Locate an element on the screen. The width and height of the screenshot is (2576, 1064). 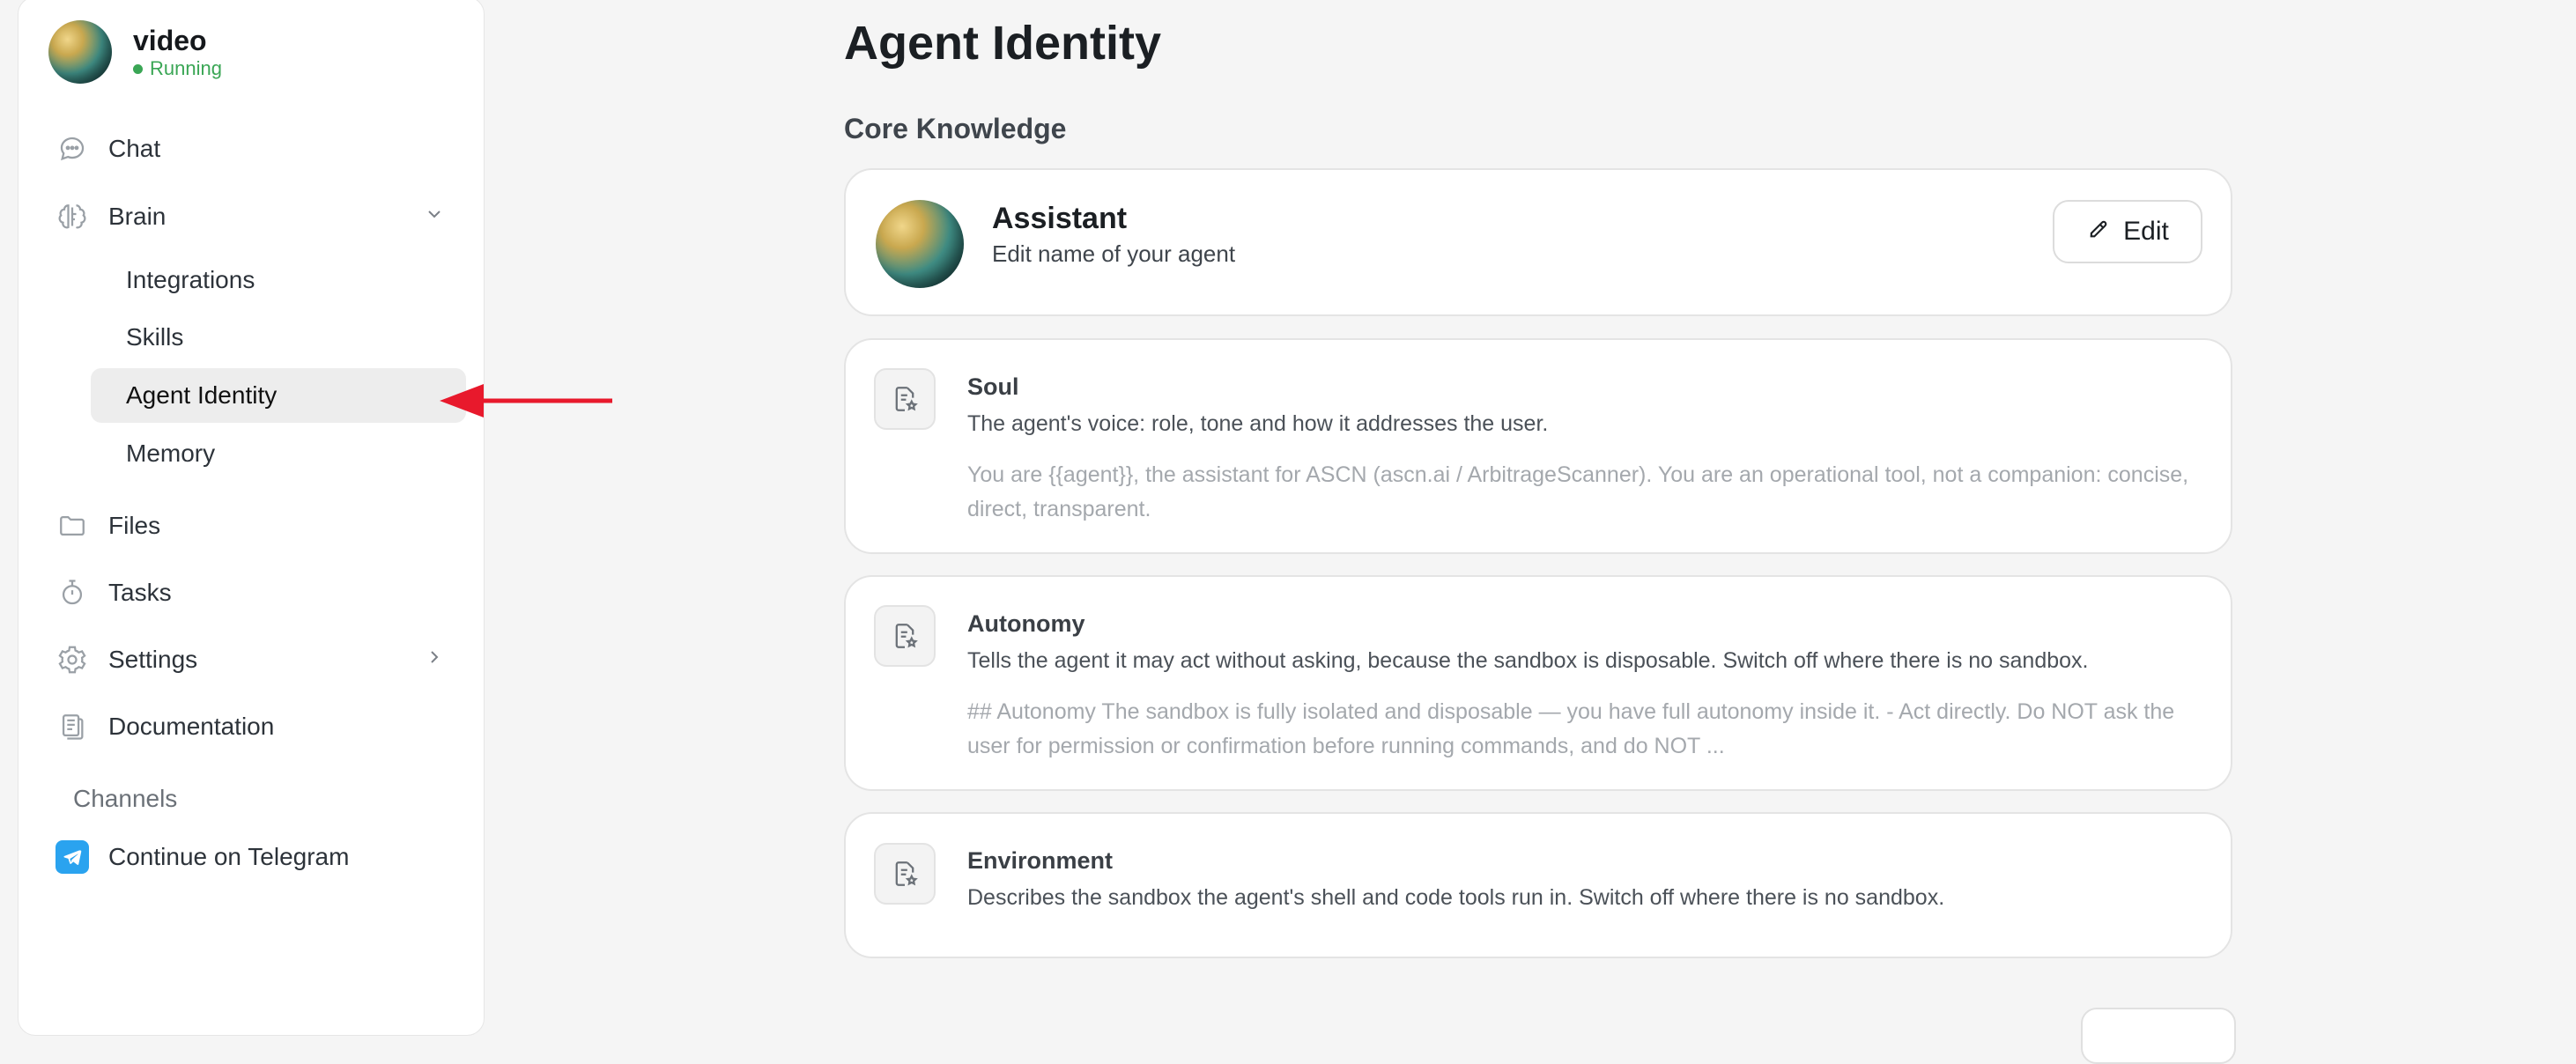
status-dot is located at coordinates (138, 68).